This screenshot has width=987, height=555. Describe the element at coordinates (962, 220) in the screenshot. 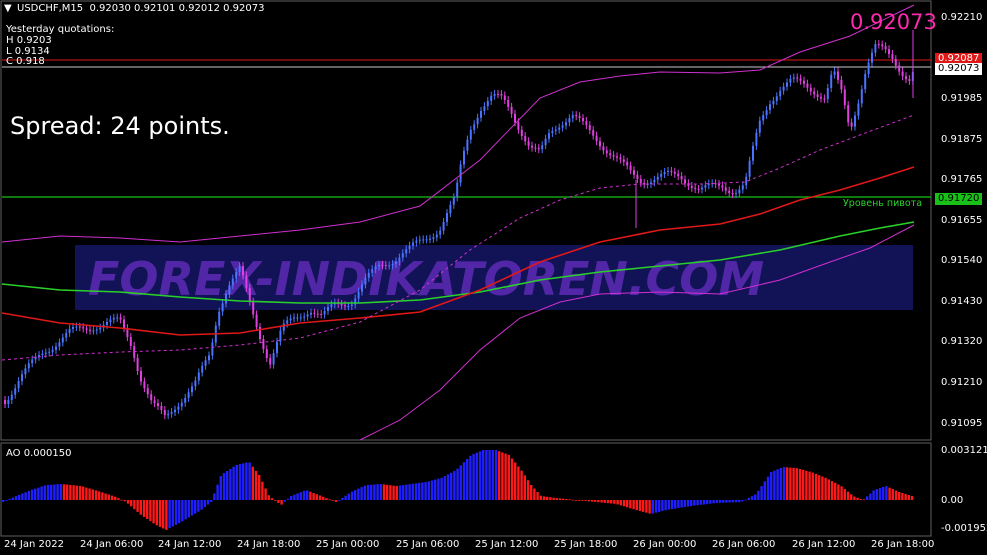

I see `price-tick: 0.91655` at that location.